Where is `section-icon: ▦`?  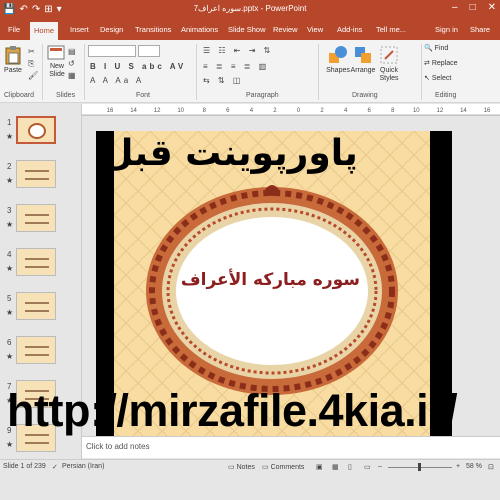
section-icon: ▦ is located at coordinates (72, 76).